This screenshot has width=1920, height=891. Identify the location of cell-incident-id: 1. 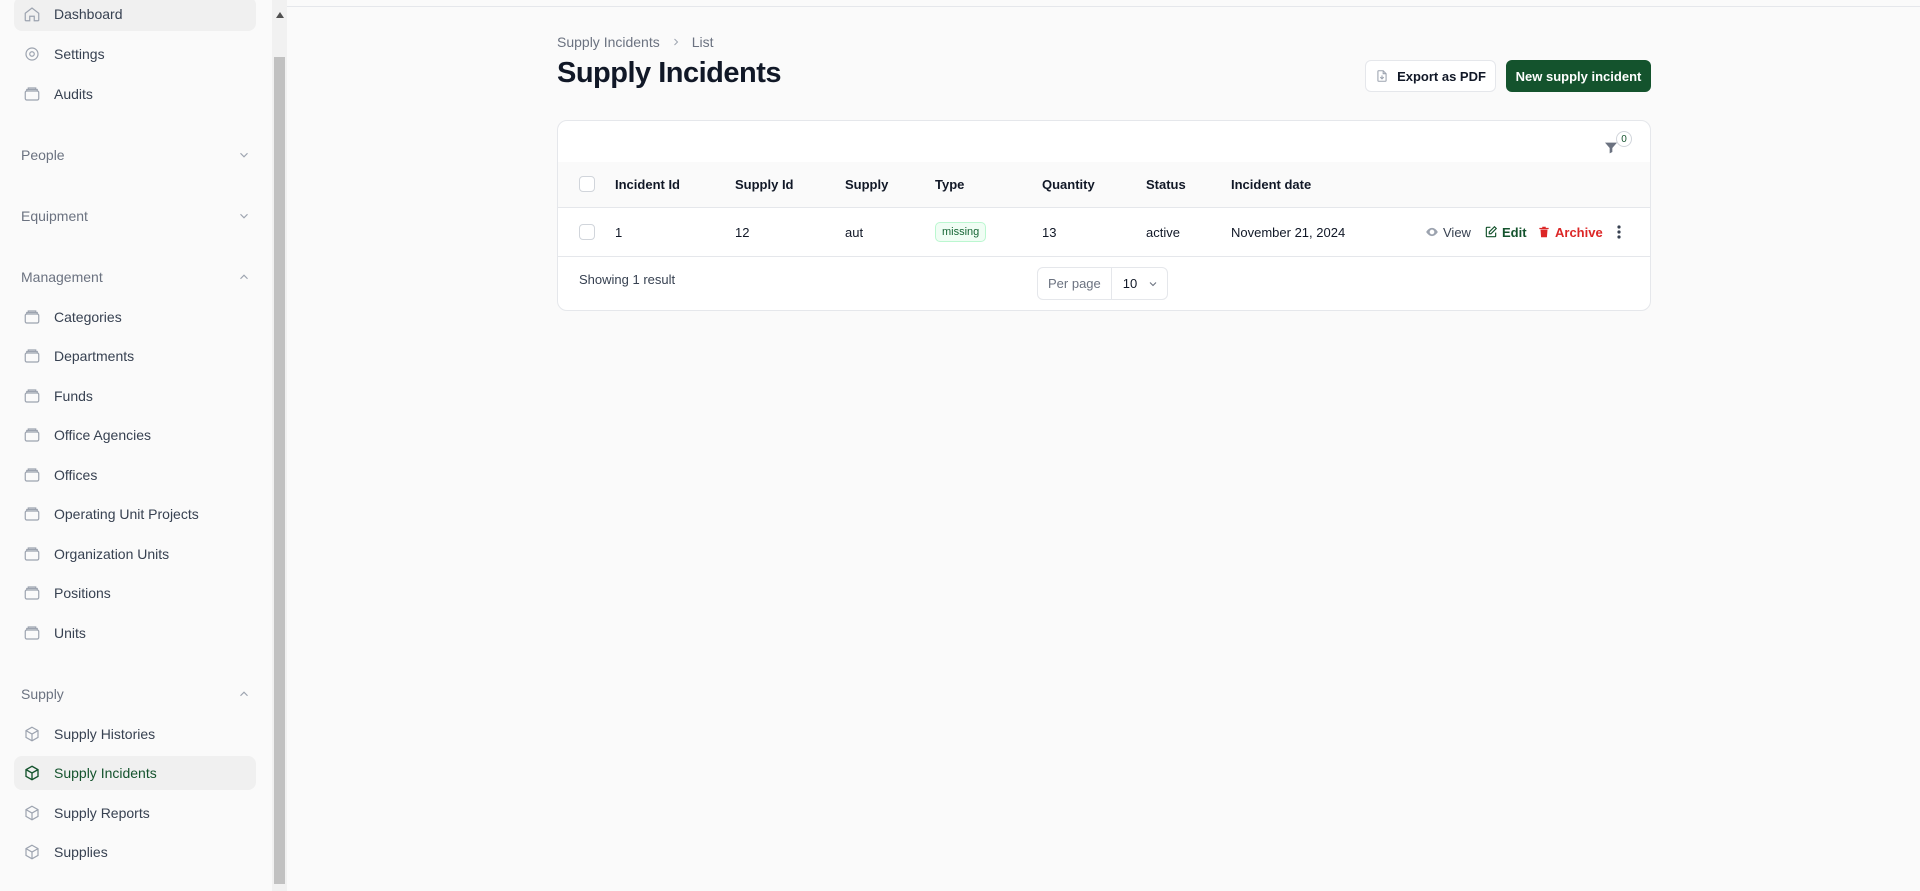
(619, 232).